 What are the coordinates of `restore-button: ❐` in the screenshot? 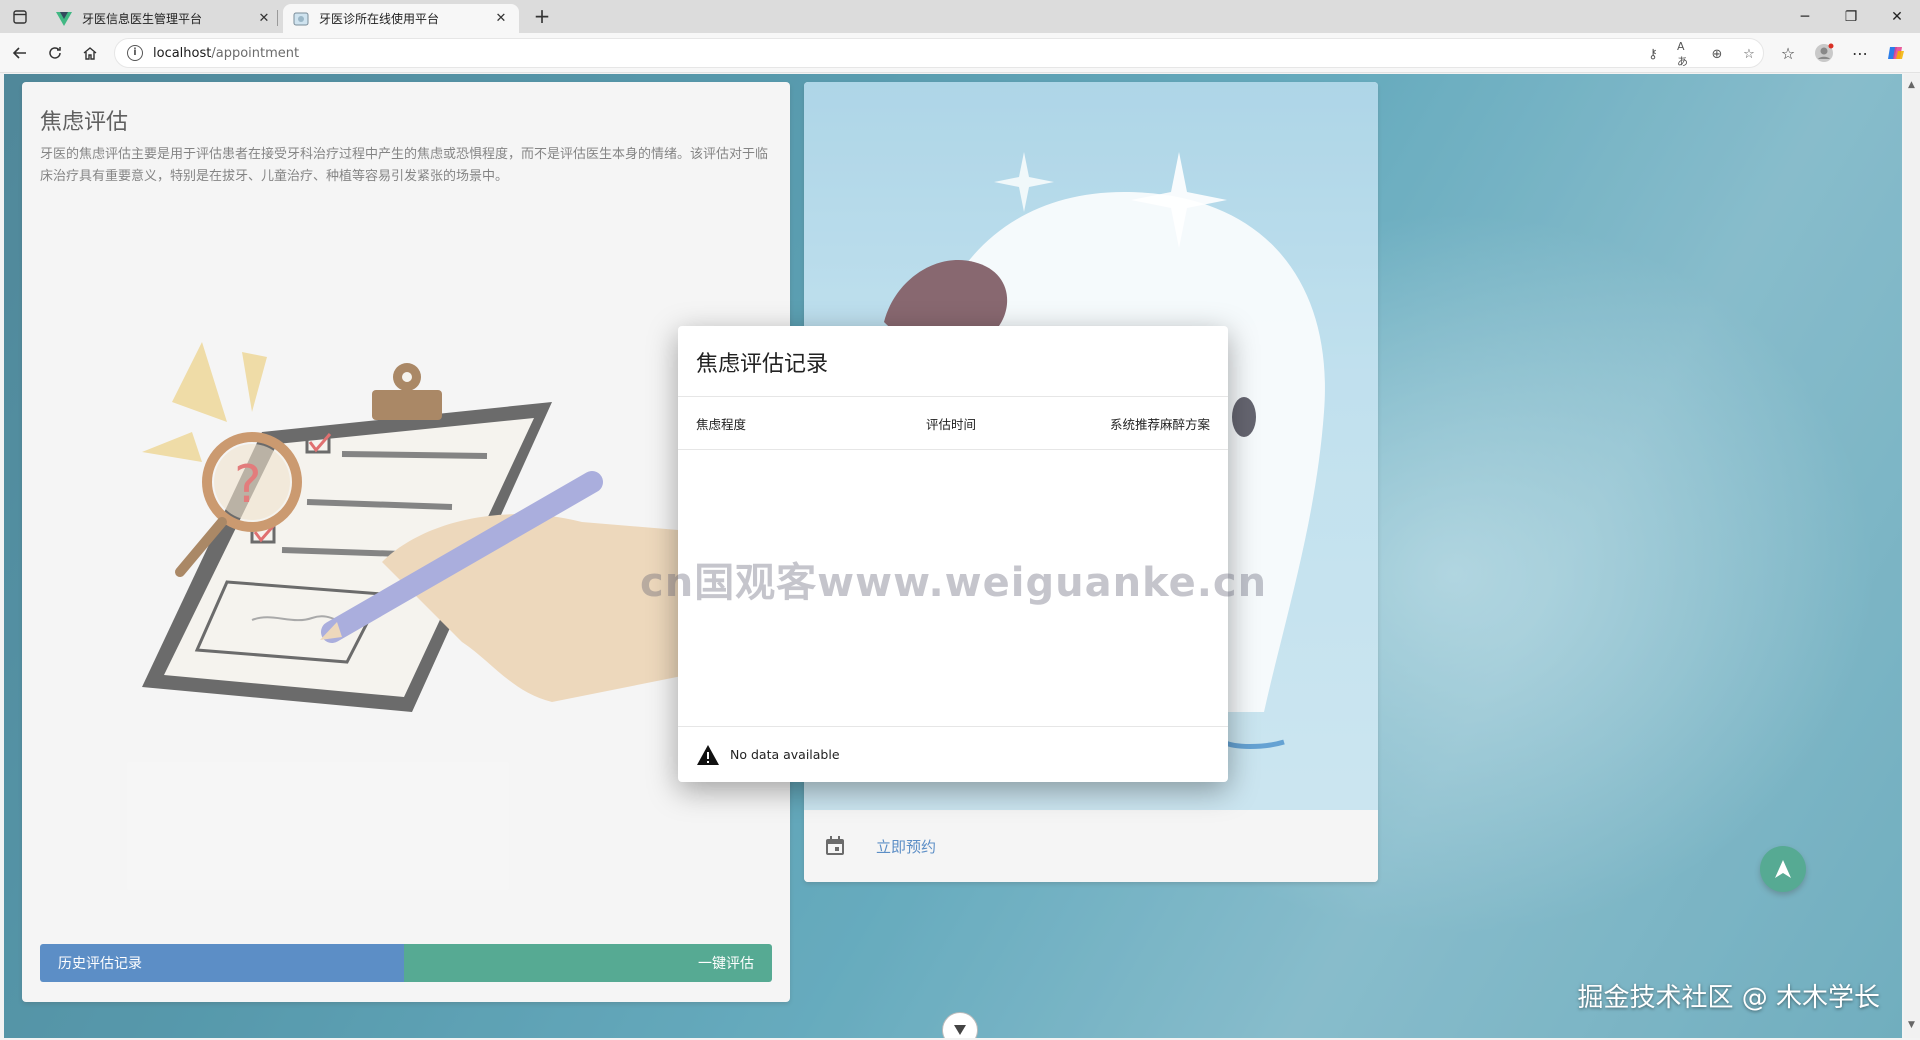 It's located at (1851, 16).